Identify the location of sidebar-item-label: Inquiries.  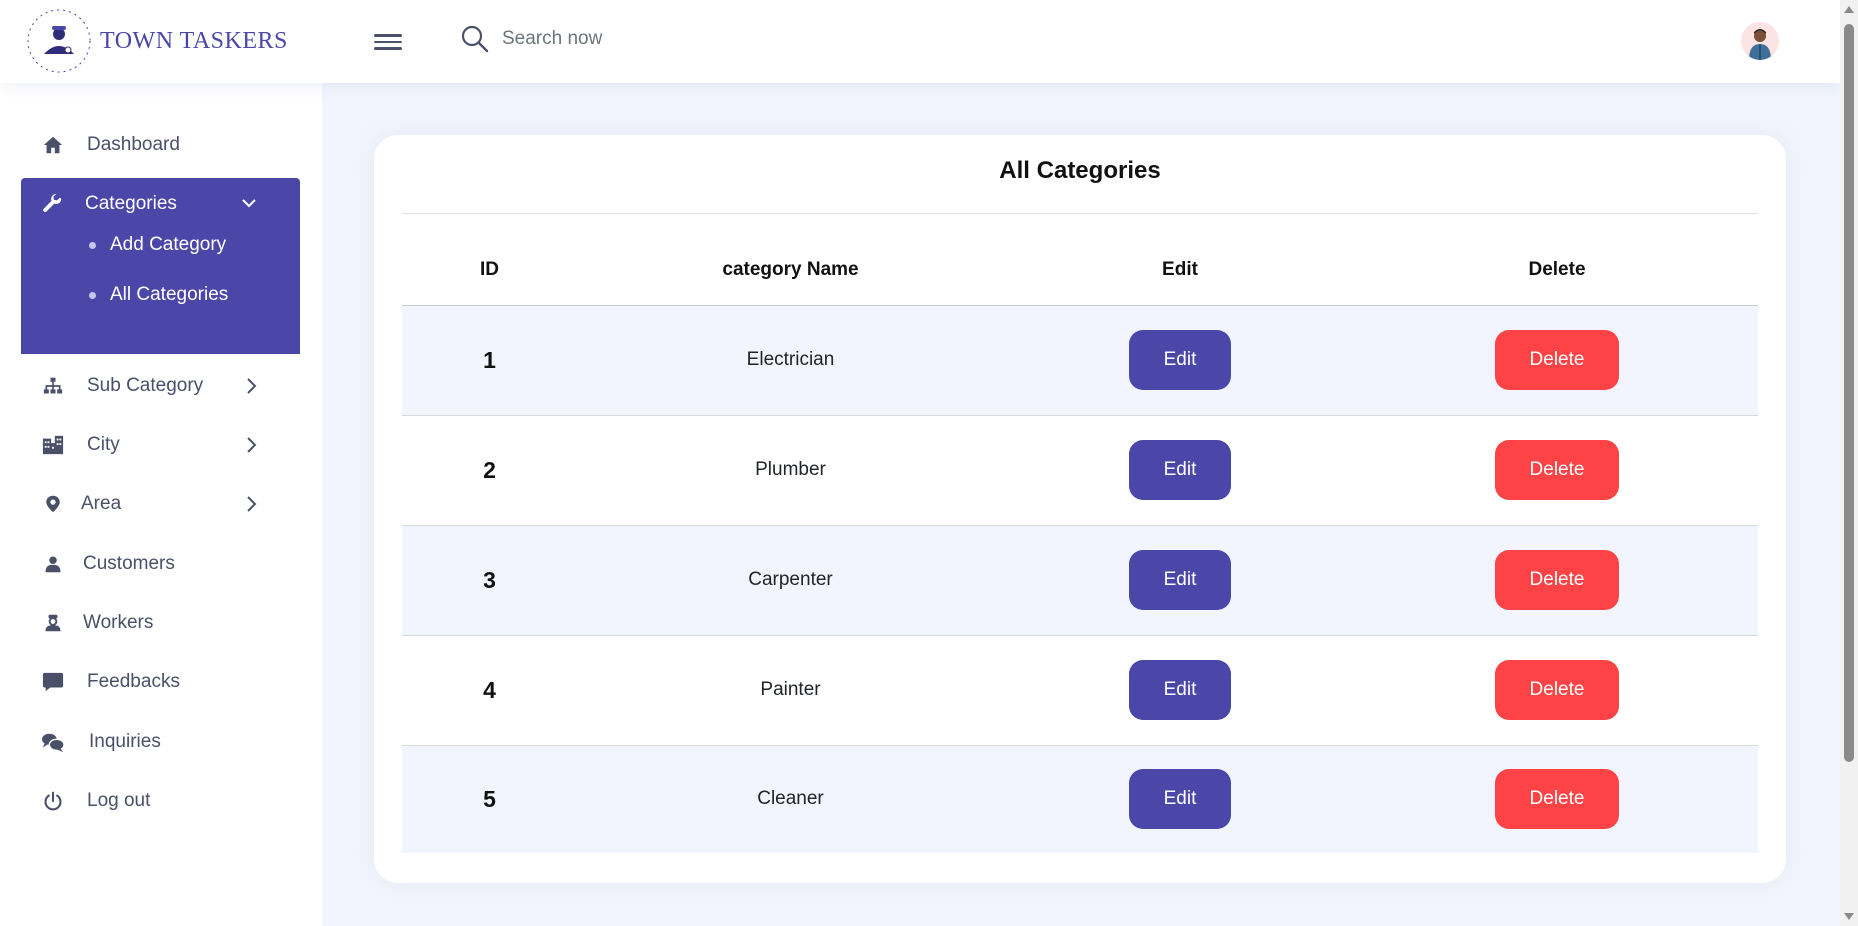
(125, 741).